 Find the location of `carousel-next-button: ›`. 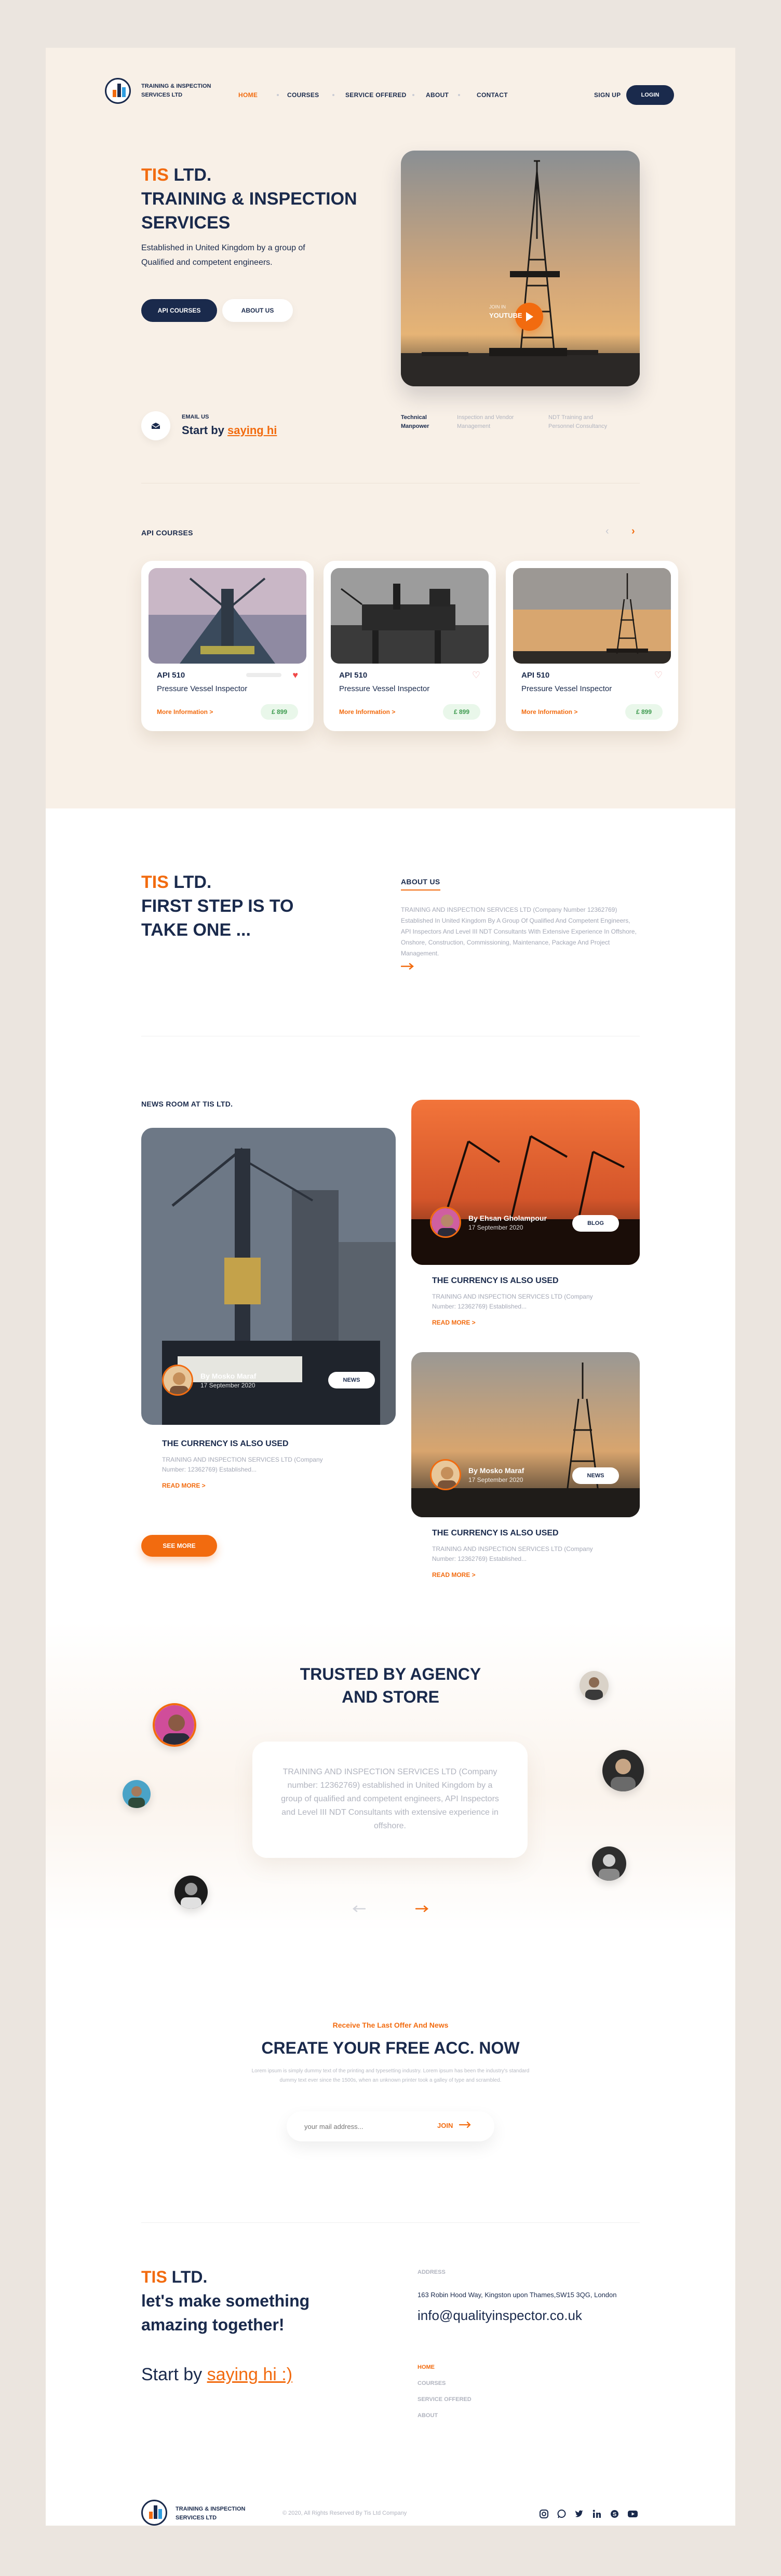

carousel-next-button: › is located at coordinates (633, 531).